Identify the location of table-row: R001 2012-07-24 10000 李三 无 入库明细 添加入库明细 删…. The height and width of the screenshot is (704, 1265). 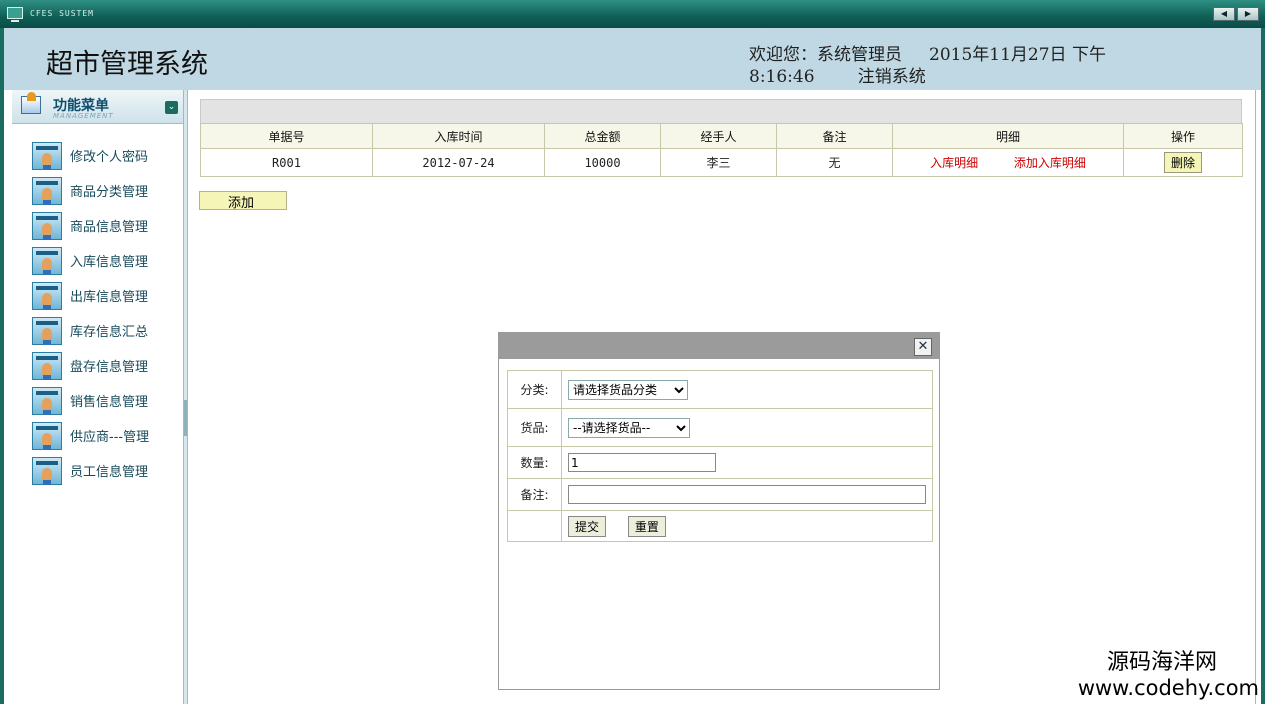
(721, 162).